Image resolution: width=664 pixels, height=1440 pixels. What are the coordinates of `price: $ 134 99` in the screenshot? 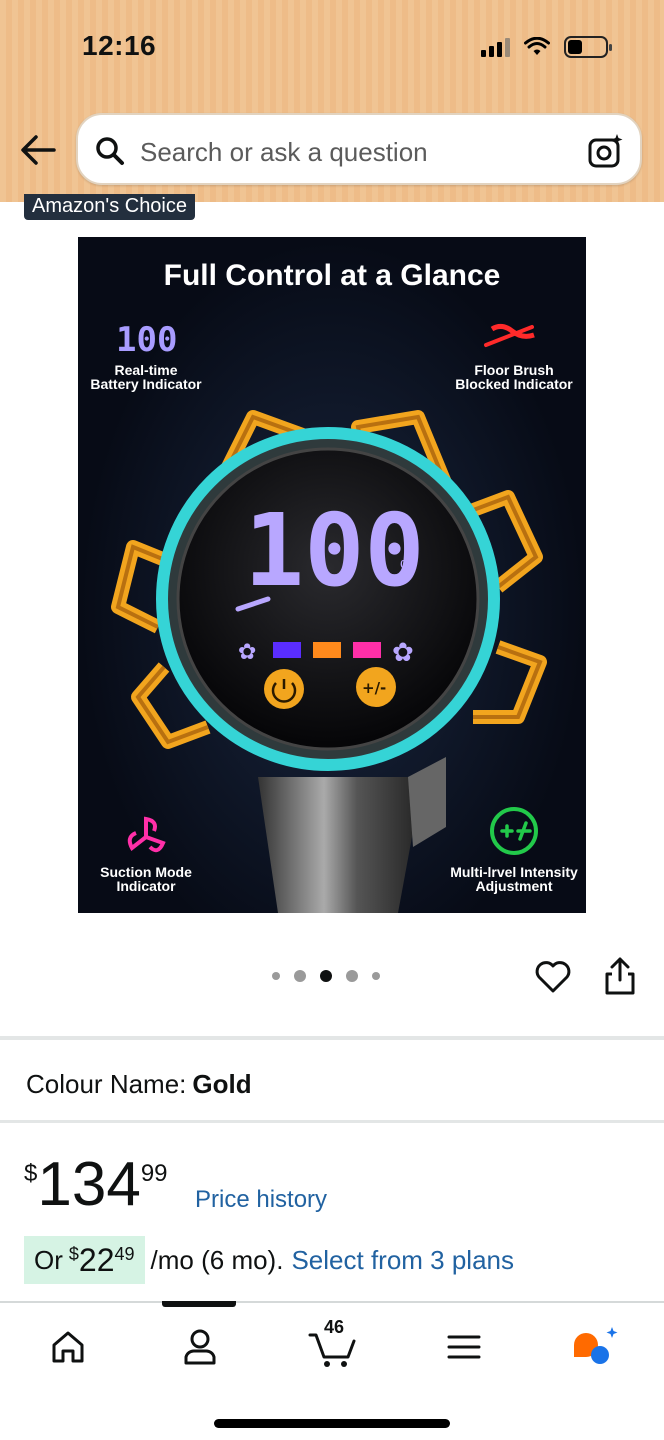 It's located at (96, 1185).